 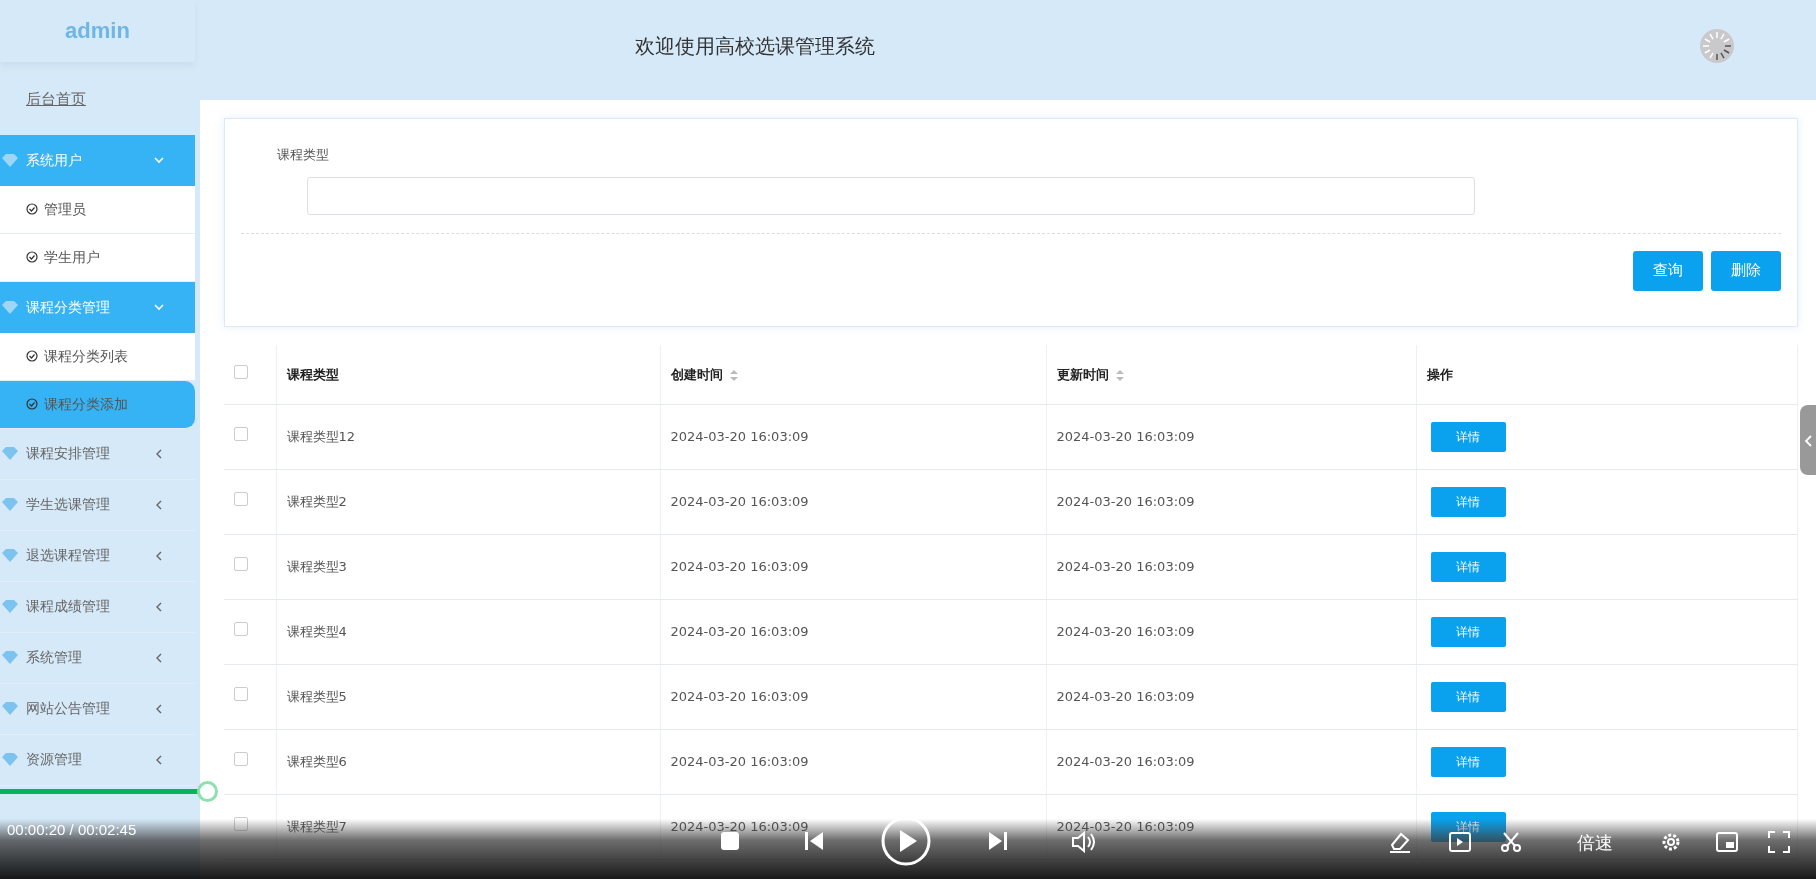 What do you see at coordinates (1085, 842) in the screenshot?
I see `volume-icon` at bounding box center [1085, 842].